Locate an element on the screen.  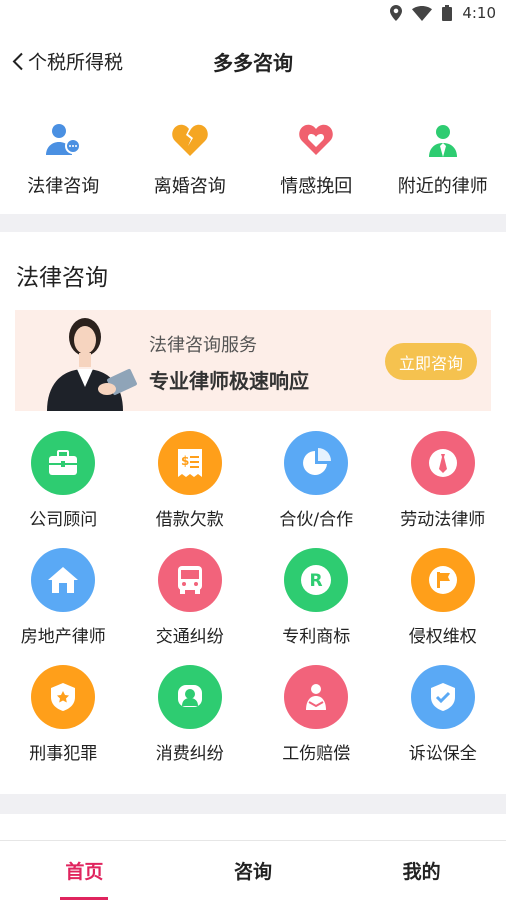
service-label: 诉讼保全 is located at coordinates (442, 754).